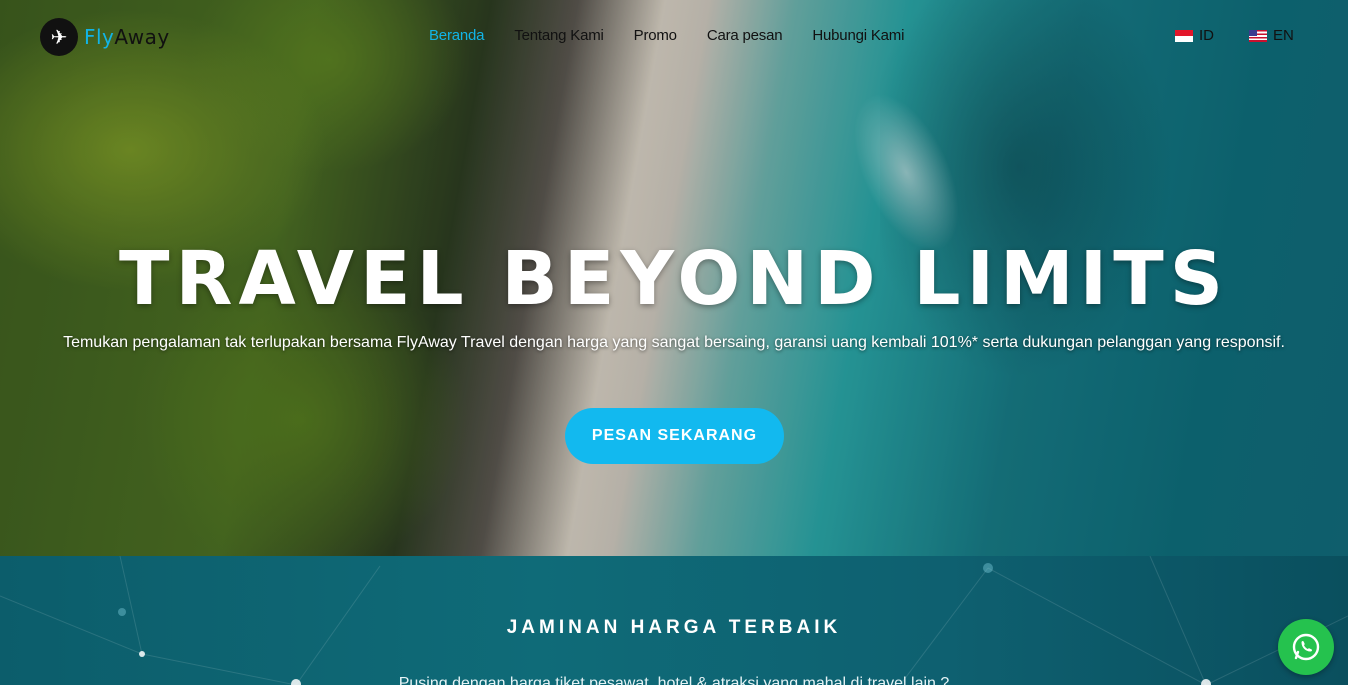  I want to click on logo-text: FlyAway, so click(127, 37).